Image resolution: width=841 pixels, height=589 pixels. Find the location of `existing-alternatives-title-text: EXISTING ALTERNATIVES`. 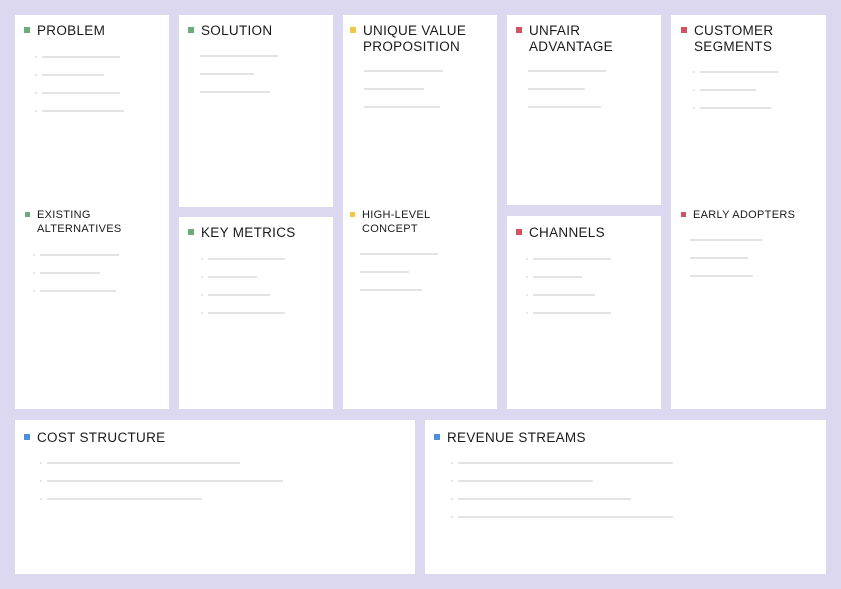

existing-alternatives-title-text: EXISTING ALTERNATIVES is located at coordinates (79, 222).